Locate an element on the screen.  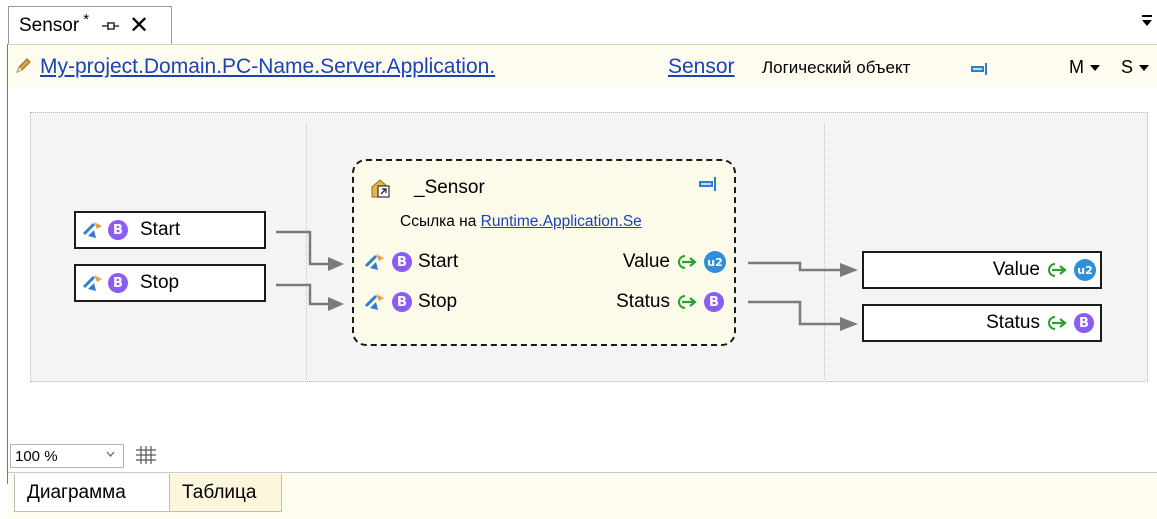
block-output-label: Value is located at coordinates (646, 261).